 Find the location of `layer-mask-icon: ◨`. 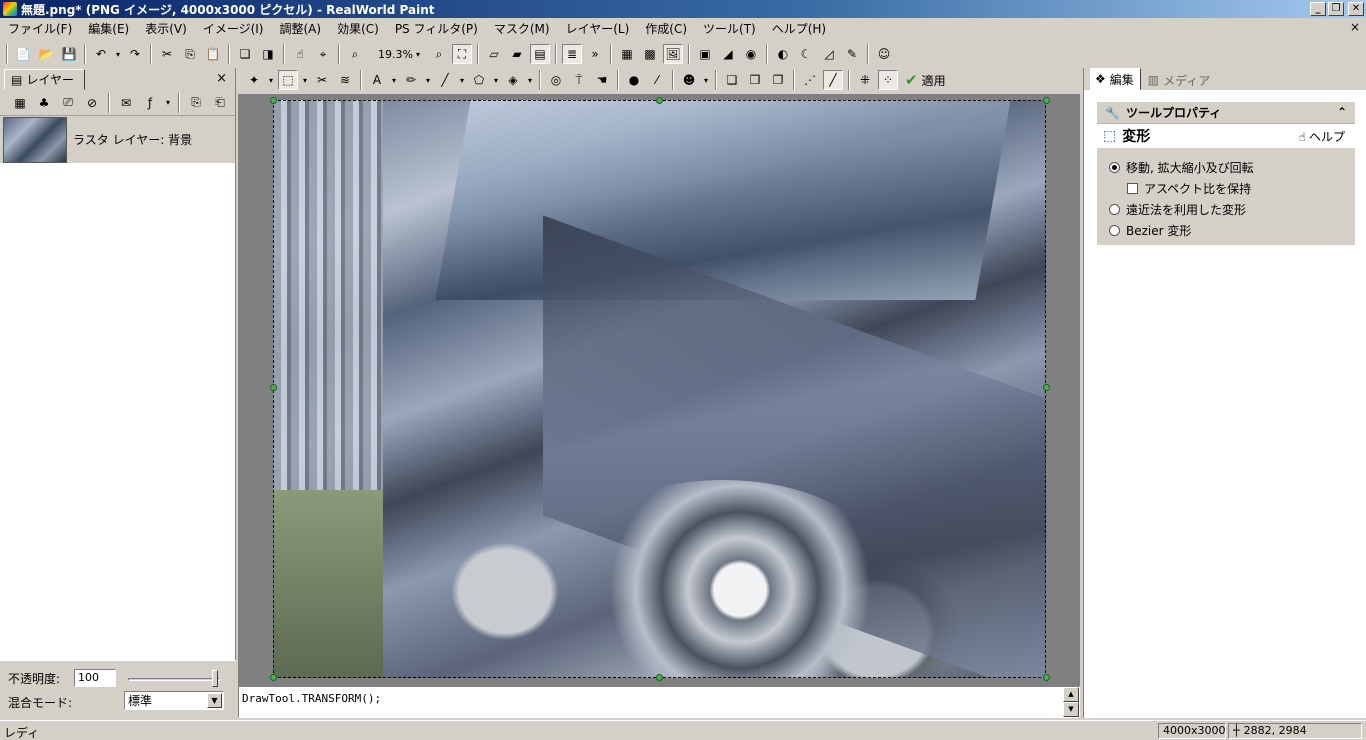

layer-mask-icon: ◨ is located at coordinates (268, 54).